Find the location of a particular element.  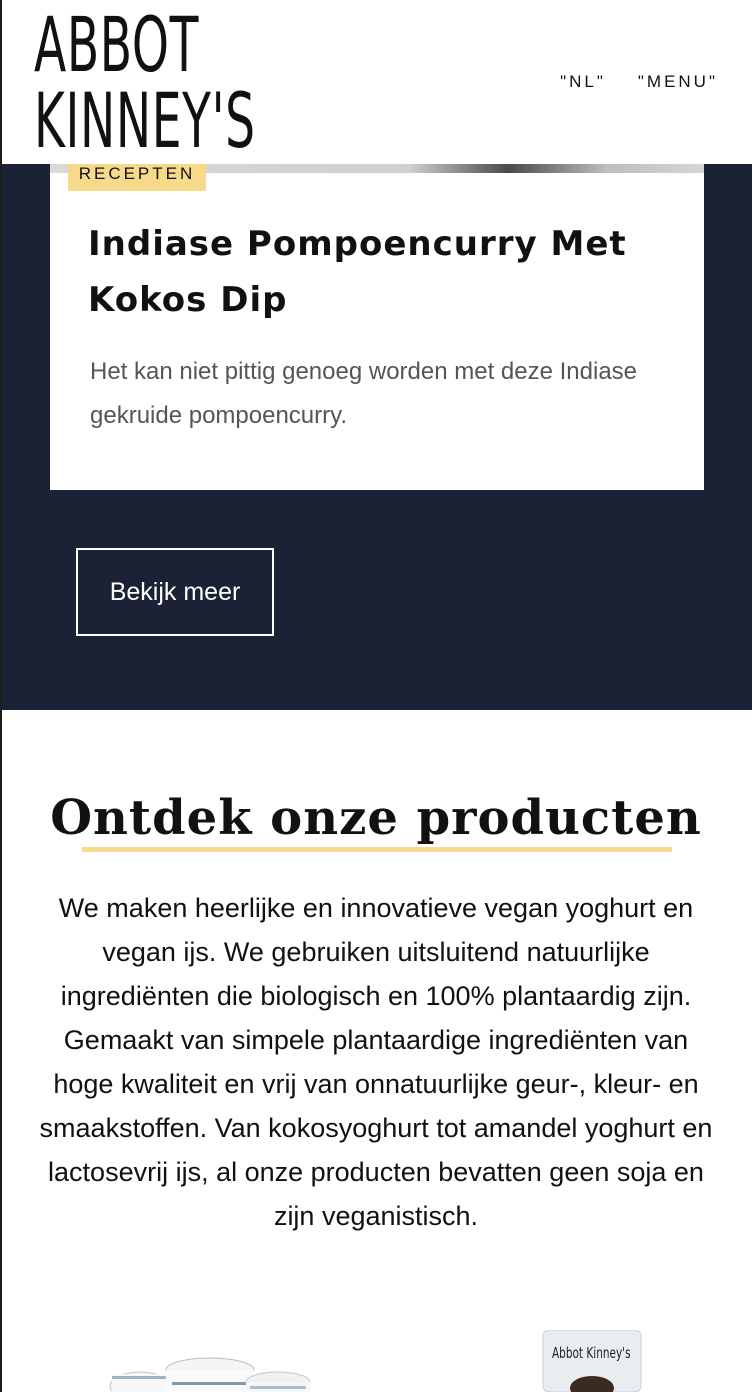

site-header: Abbot Kinney's "NL" "MENU" is located at coordinates (376, 82).